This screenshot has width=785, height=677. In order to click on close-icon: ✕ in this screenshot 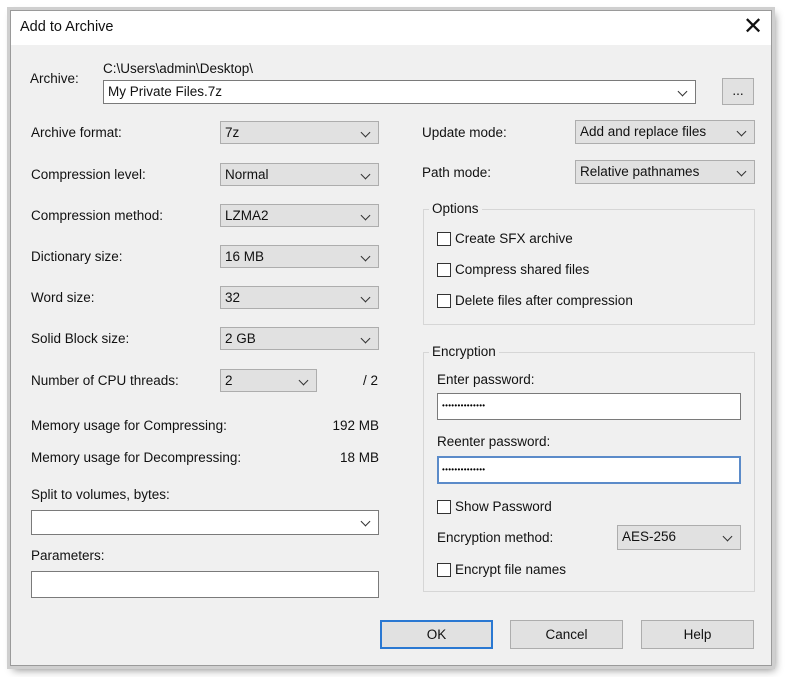, I will do `click(753, 26)`.